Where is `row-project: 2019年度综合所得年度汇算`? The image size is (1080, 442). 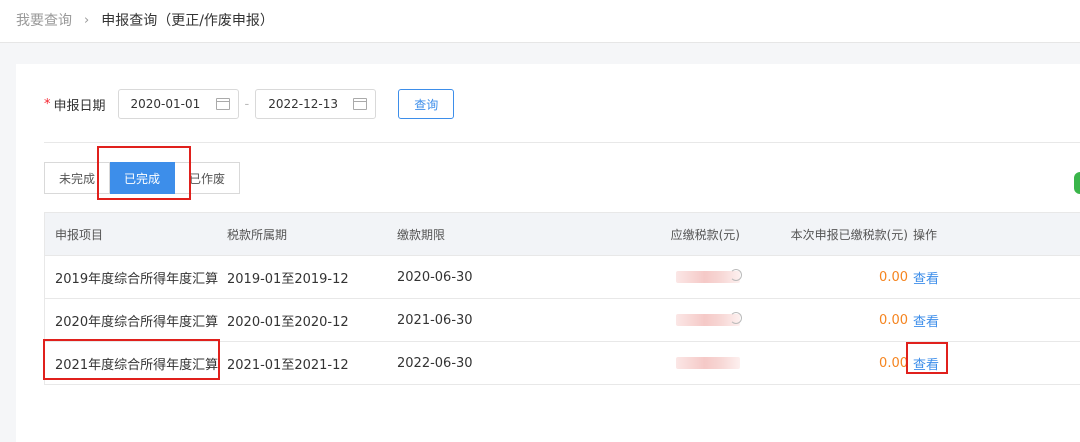 row-project: 2019年度综合所得年度汇算 is located at coordinates (137, 279).